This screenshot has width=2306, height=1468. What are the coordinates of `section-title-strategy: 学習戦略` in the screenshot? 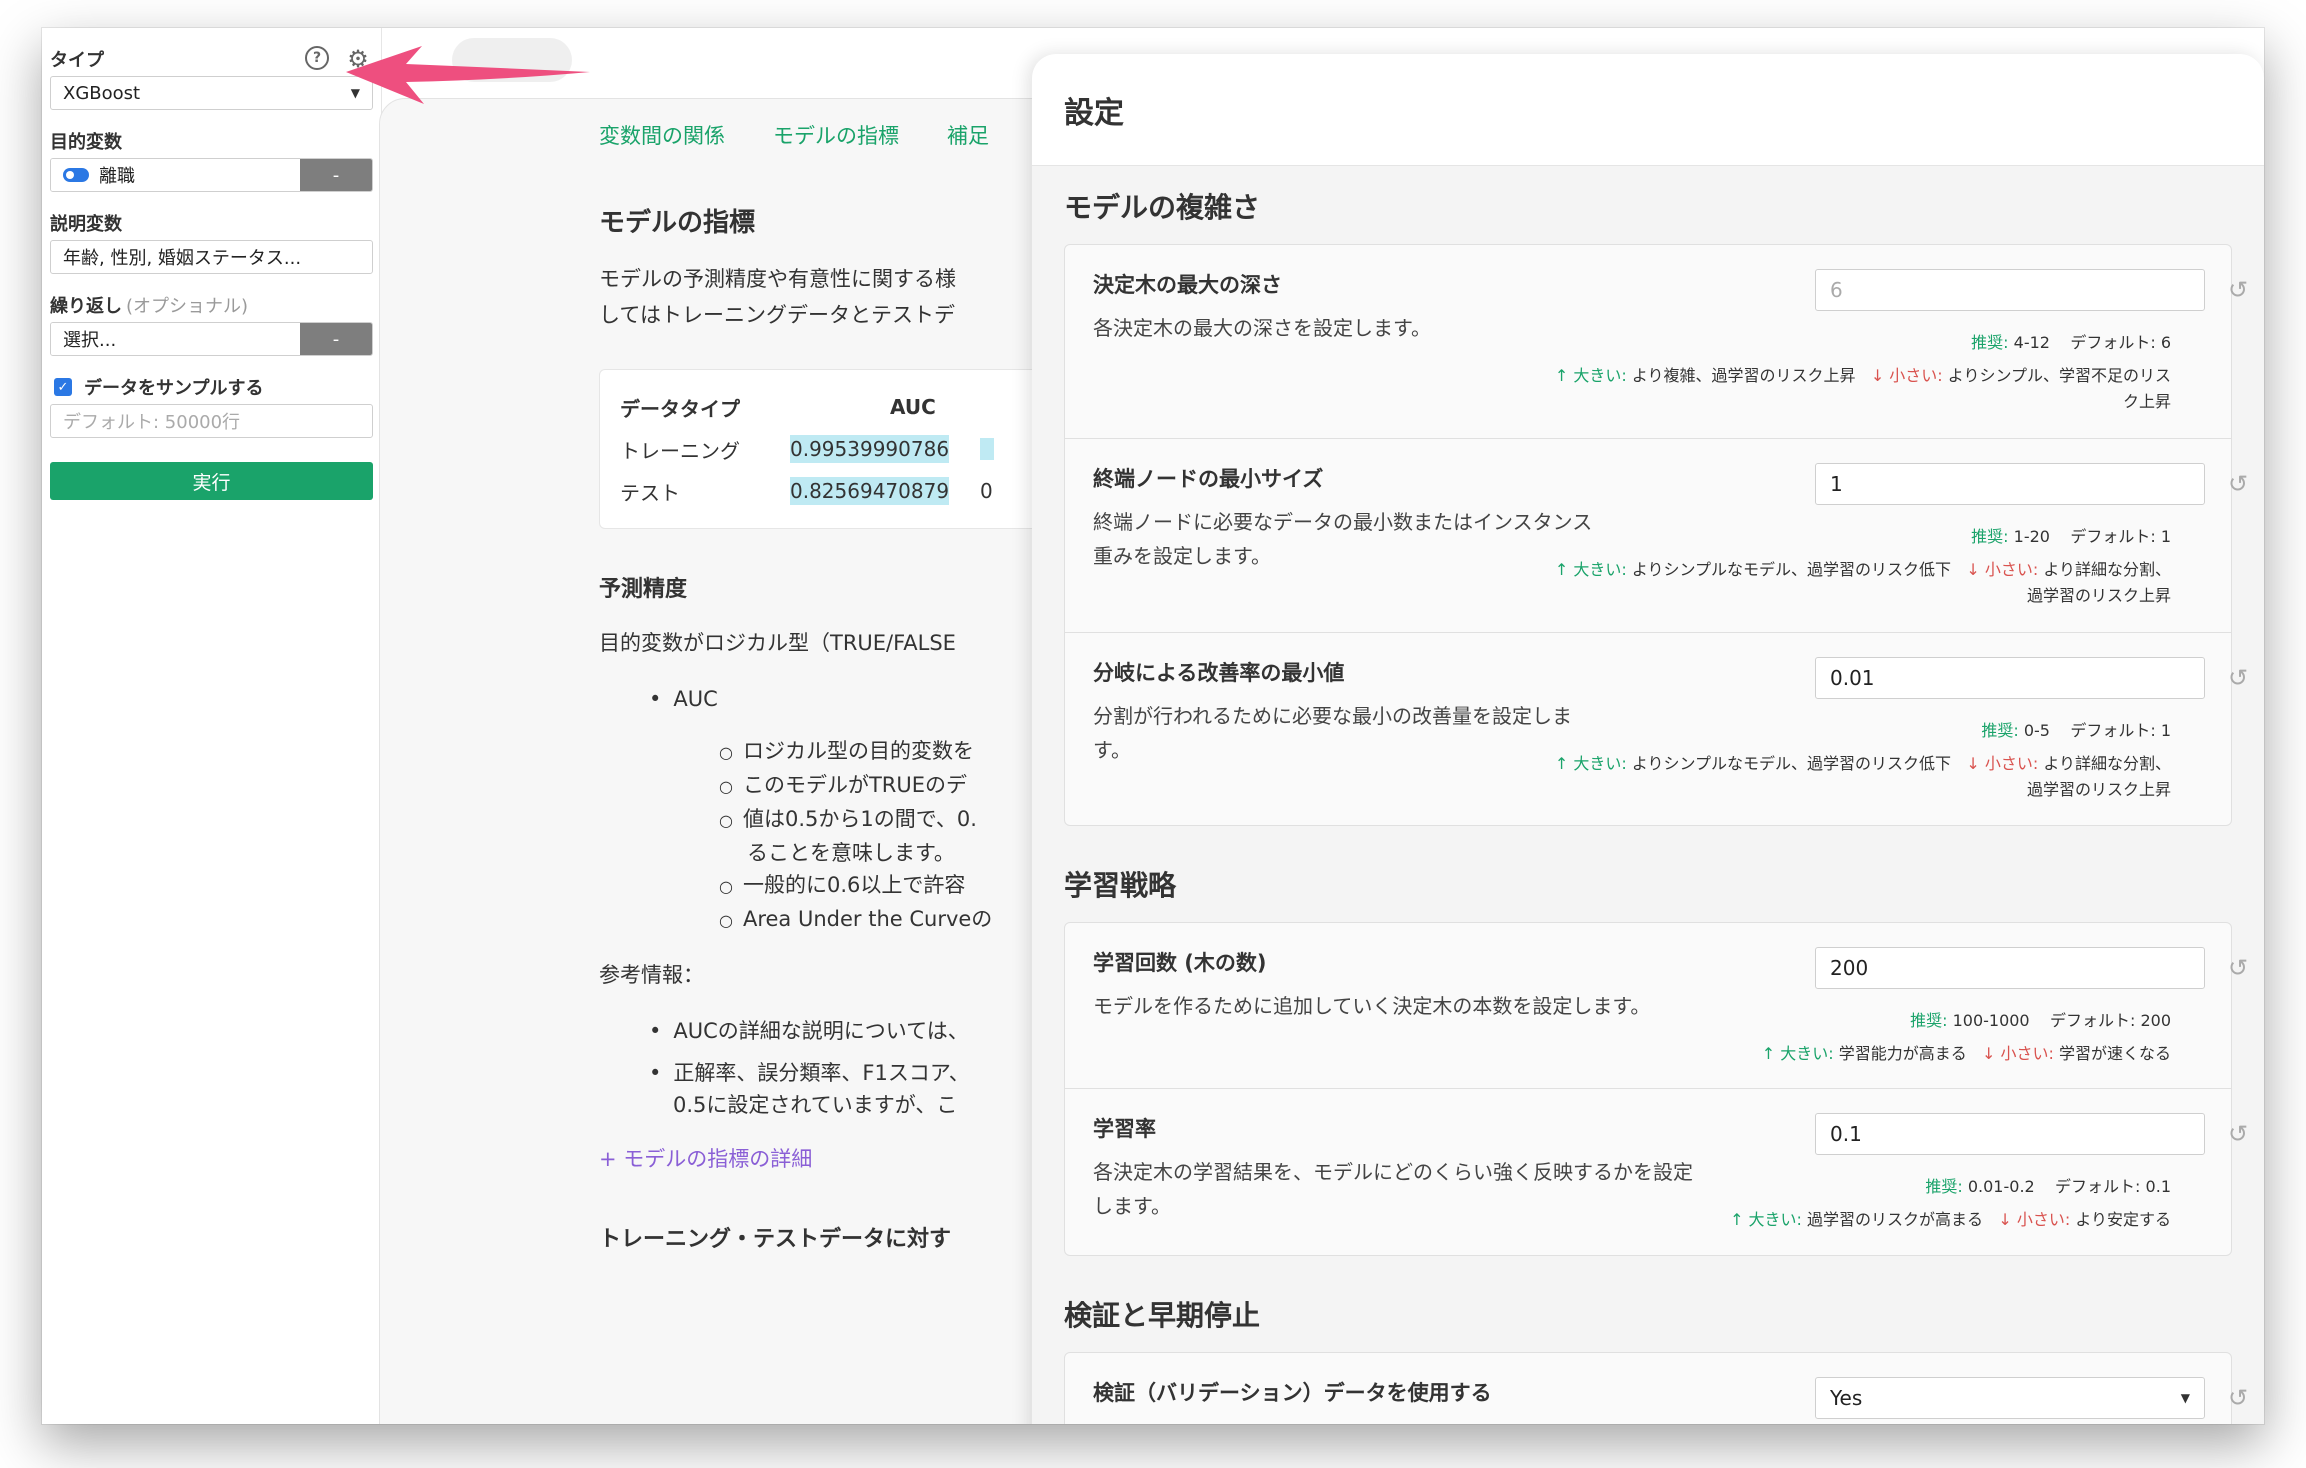 It's located at (1120, 885).